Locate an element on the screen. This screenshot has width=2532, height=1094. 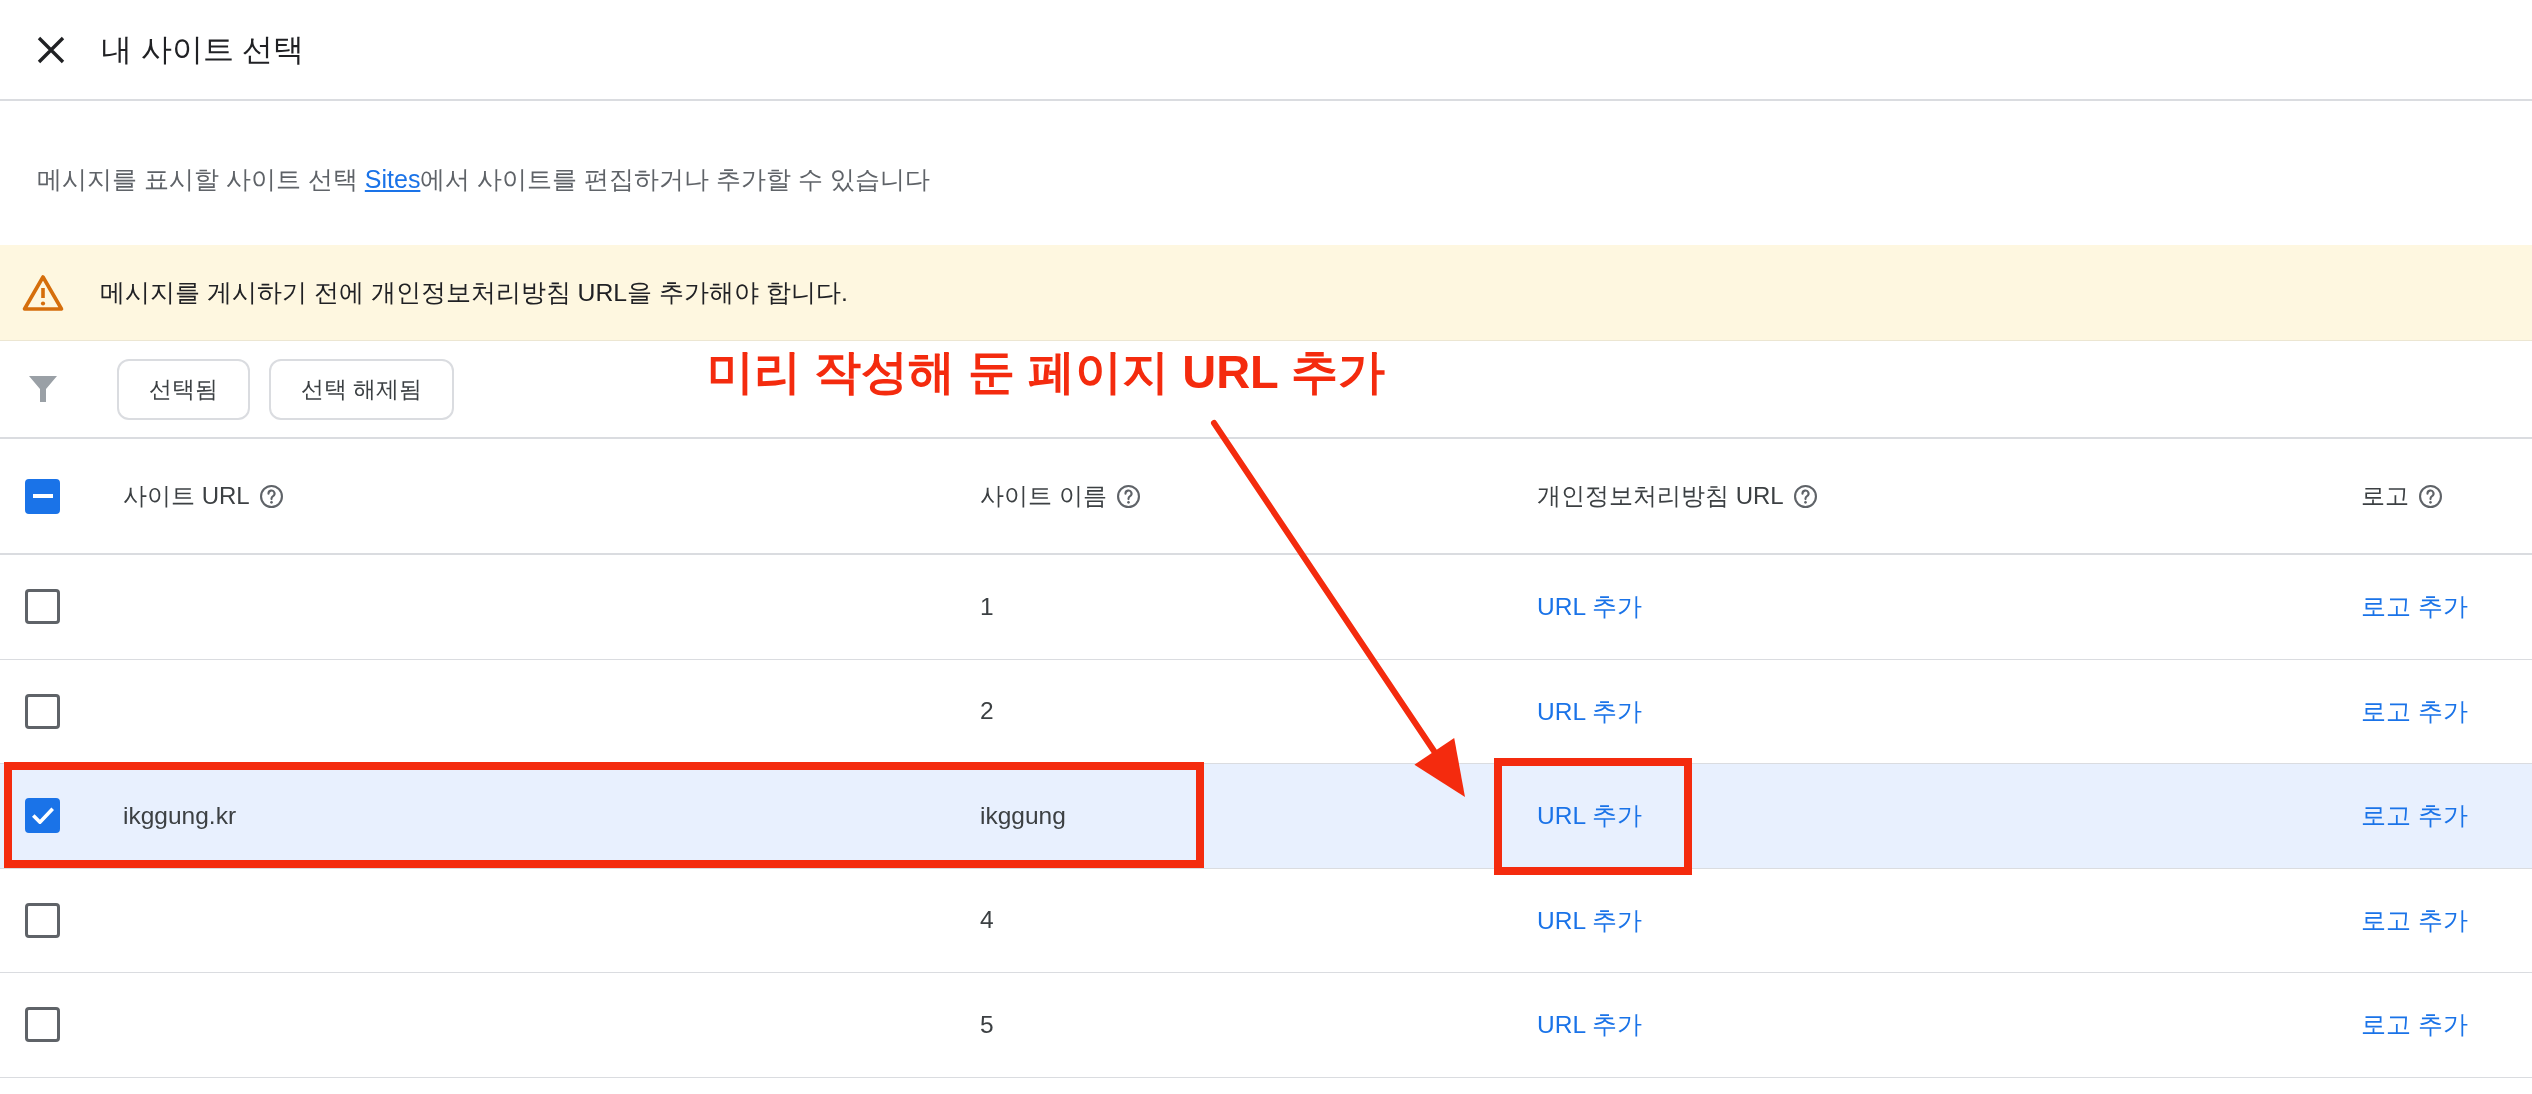
warning-text: 메시지를 게시하기 전에 개인정보처리방침 URL을 추가해야 합니다. is located at coordinates (474, 293).